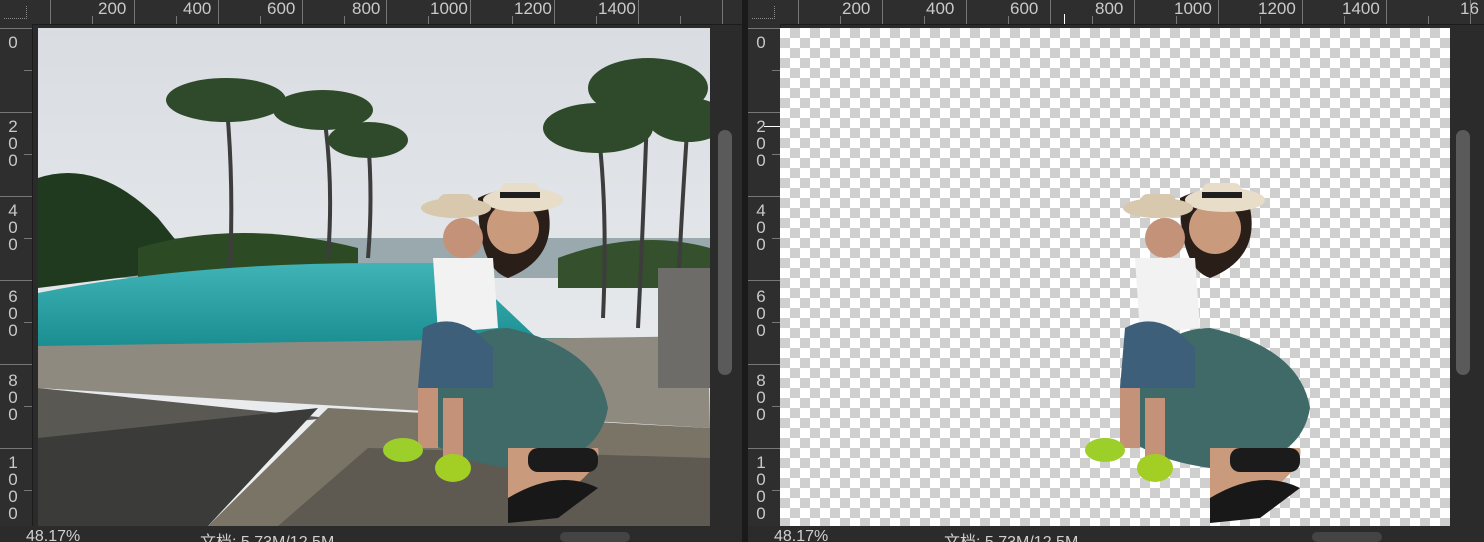 The height and width of the screenshot is (542, 1484). What do you see at coordinates (725, 252) in the screenshot?
I see `vertical-scrollbar-left` at bounding box center [725, 252].